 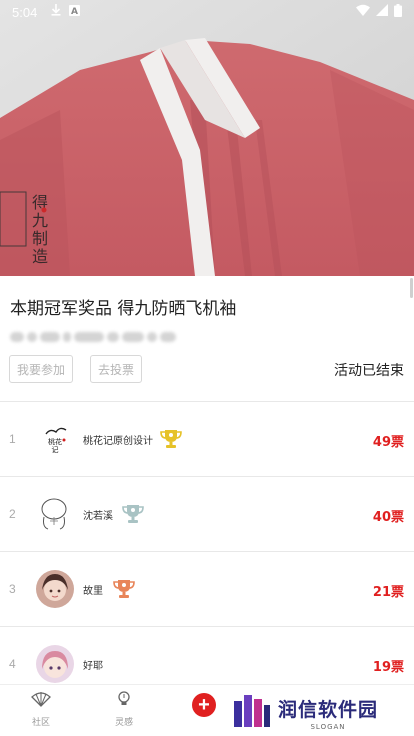 What do you see at coordinates (171, 441) in the screenshot?
I see `gold-trophy-icon` at bounding box center [171, 441].